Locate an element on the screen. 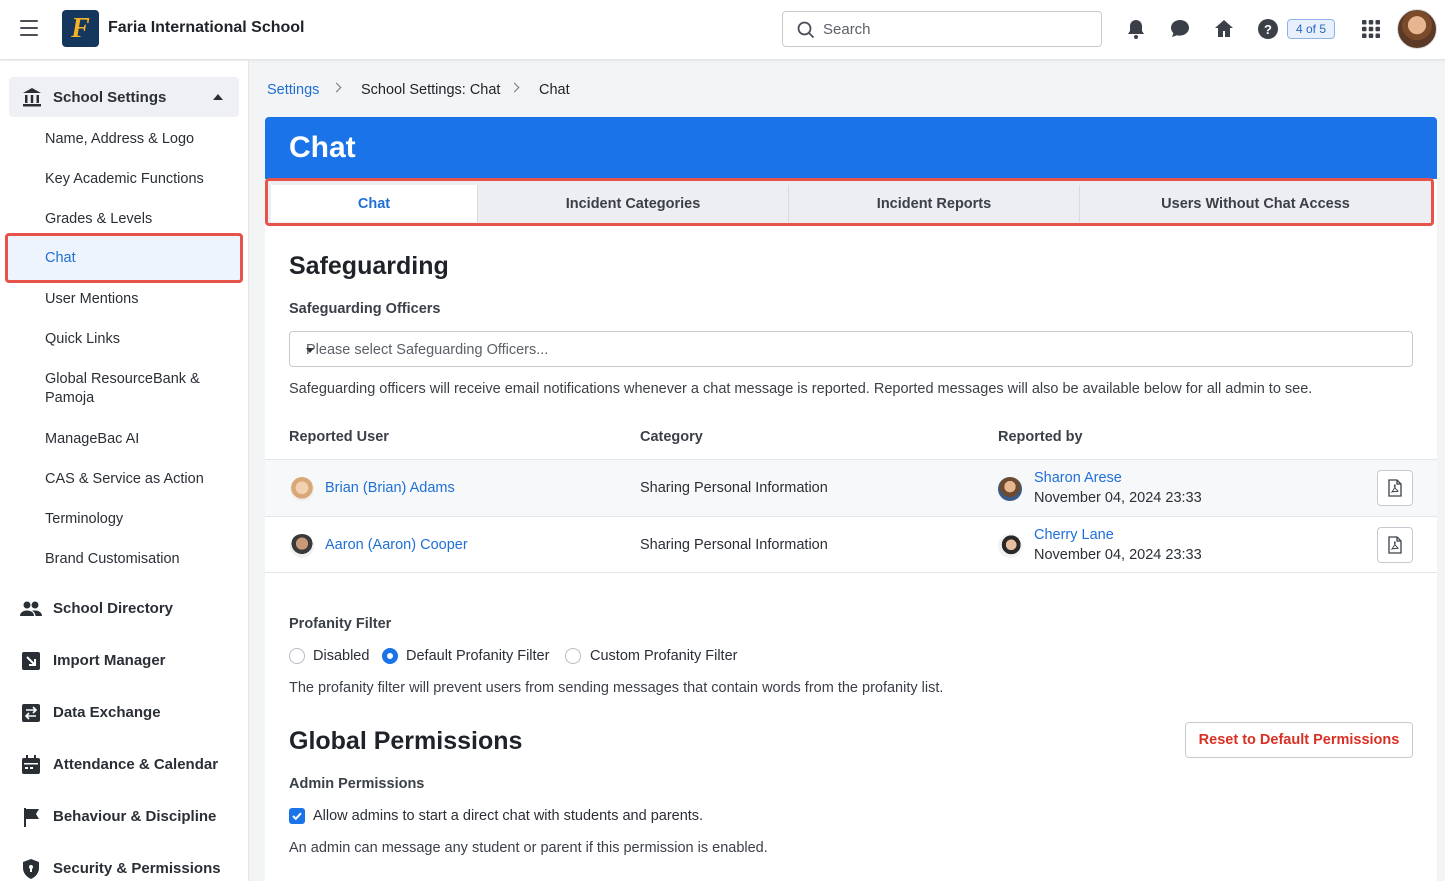  sidebar-item-data-exchange: Data Exchange is located at coordinates (130, 713).